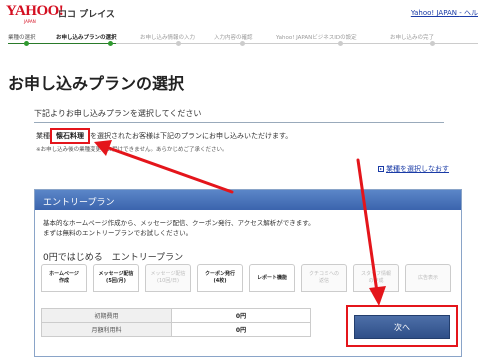 This screenshot has width=480, height=357. I want to click on next-button: 次へ, so click(402, 327).